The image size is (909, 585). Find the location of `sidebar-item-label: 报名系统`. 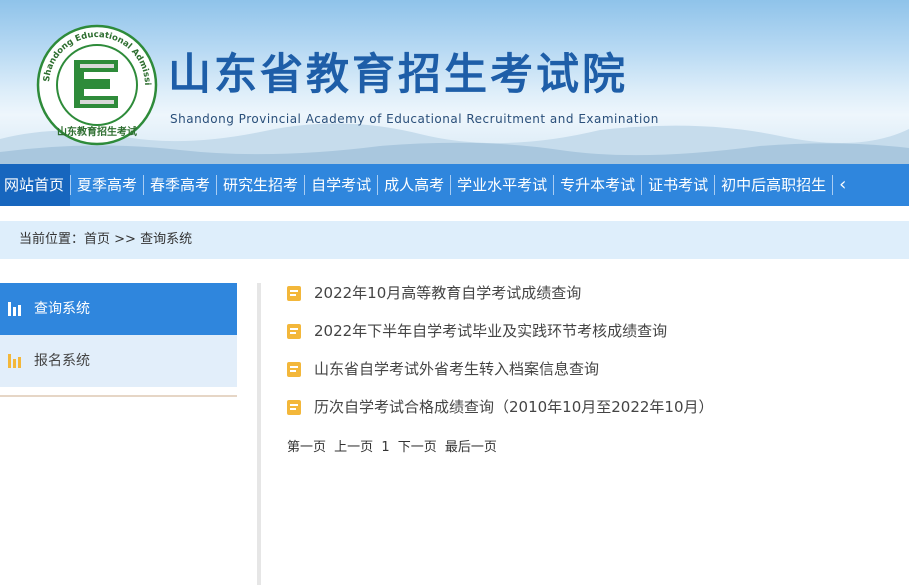

sidebar-item-label: 报名系统 is located at coordinates (62, 361).